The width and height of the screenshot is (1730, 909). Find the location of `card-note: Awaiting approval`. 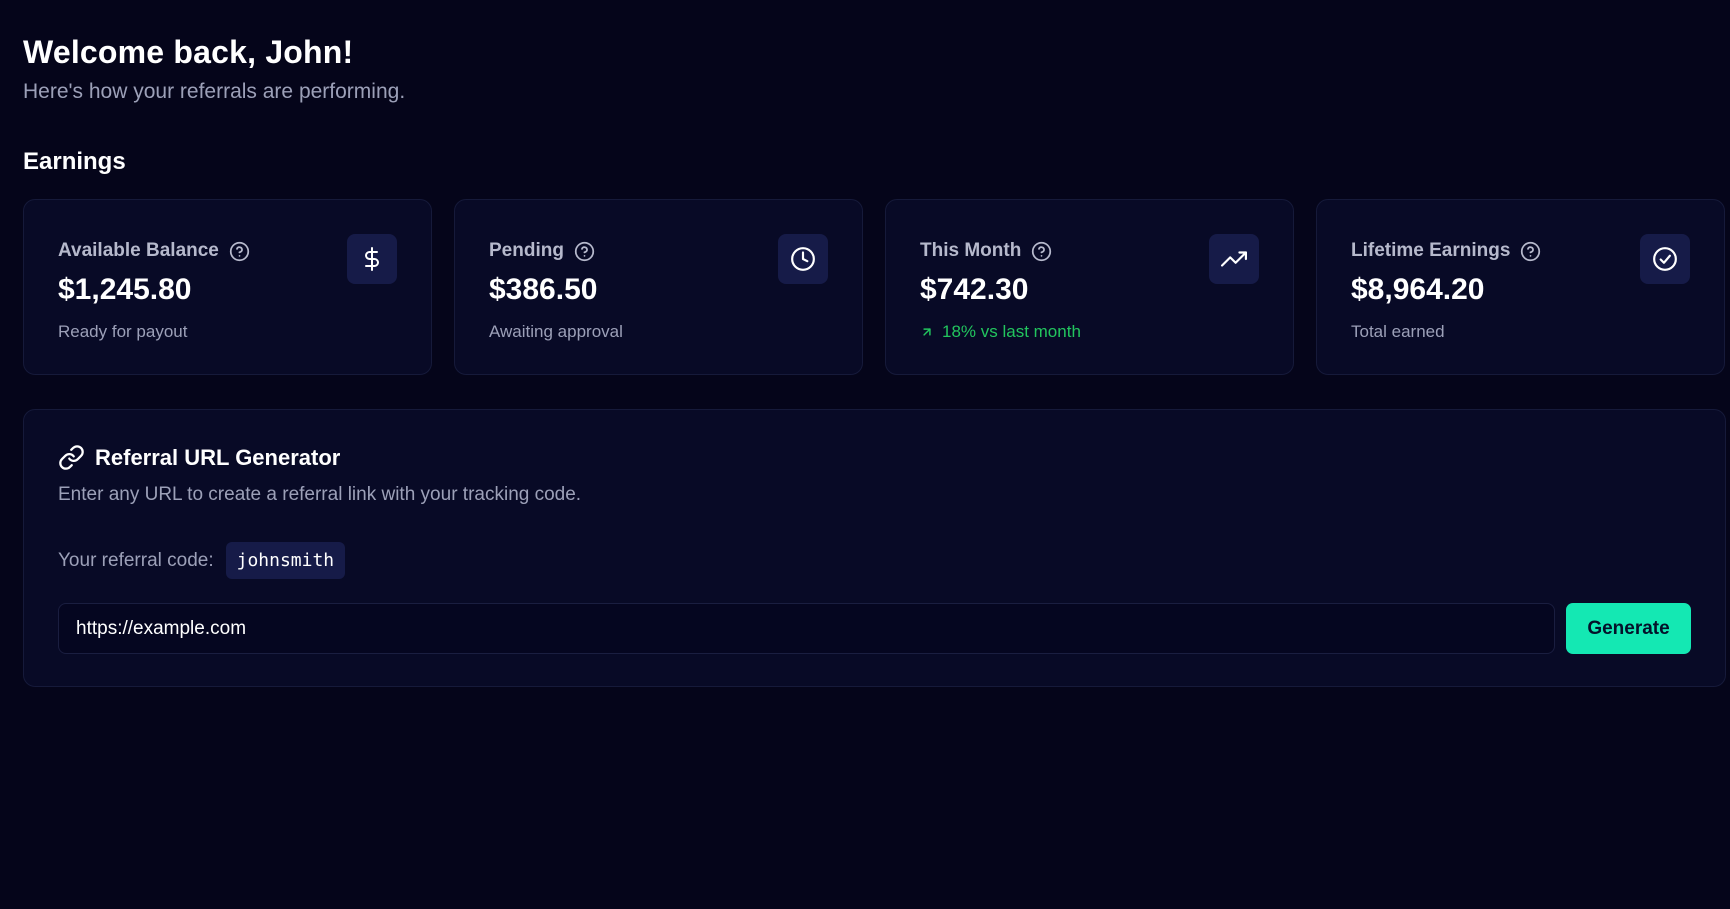

card-note: Awaiting approval is located at coordinates (556, 332).